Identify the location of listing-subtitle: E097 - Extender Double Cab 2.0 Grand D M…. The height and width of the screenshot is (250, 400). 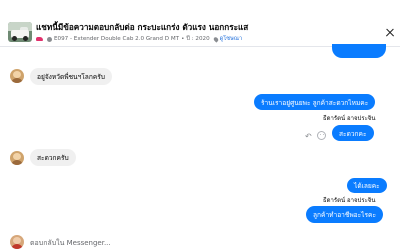
(139, 39).